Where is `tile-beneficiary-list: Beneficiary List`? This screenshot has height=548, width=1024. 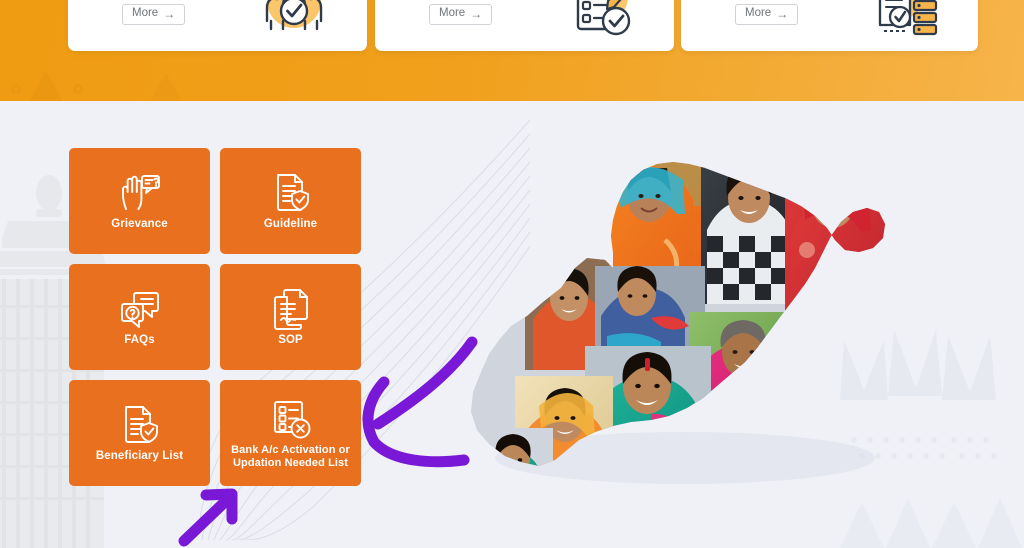 tile-beneficiary-list: Beneficiary List is located at coordinates (139, 433).